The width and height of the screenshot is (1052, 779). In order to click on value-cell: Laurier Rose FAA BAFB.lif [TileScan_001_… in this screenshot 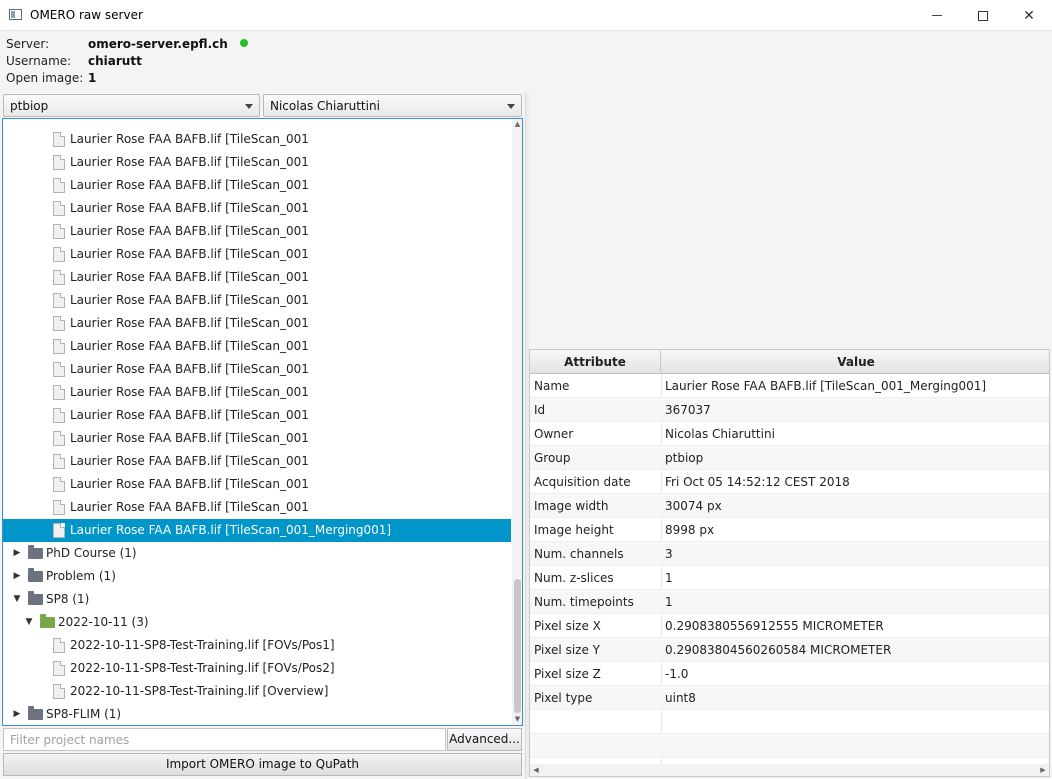, I will do `click(826, 386)`.